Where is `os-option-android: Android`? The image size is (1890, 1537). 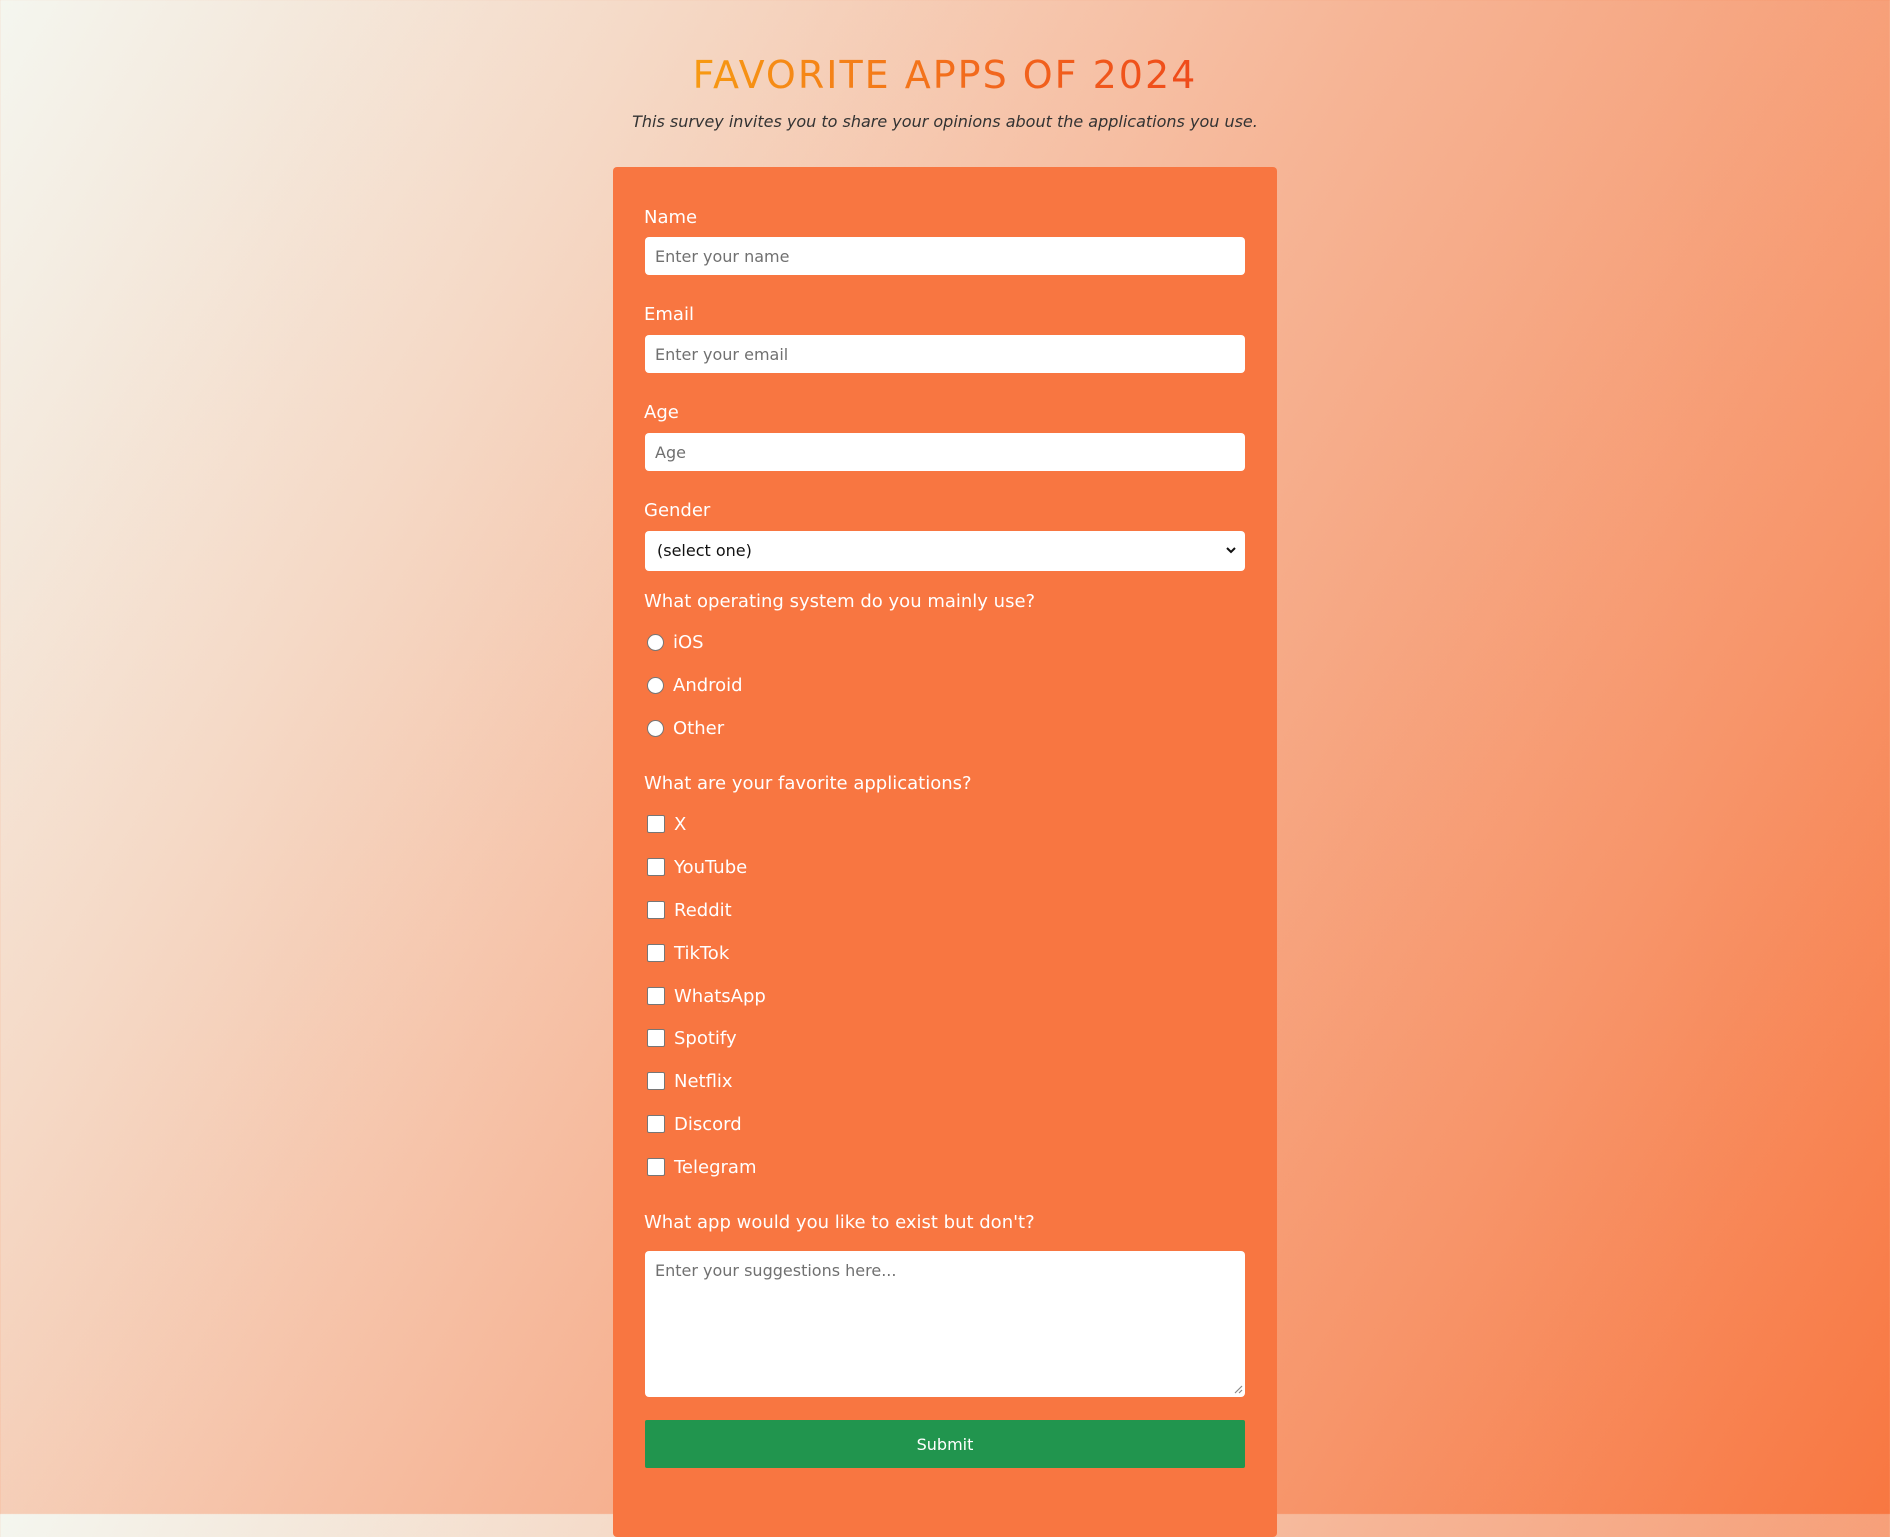
os-option-android: Android is located at coordinates (695, 685).